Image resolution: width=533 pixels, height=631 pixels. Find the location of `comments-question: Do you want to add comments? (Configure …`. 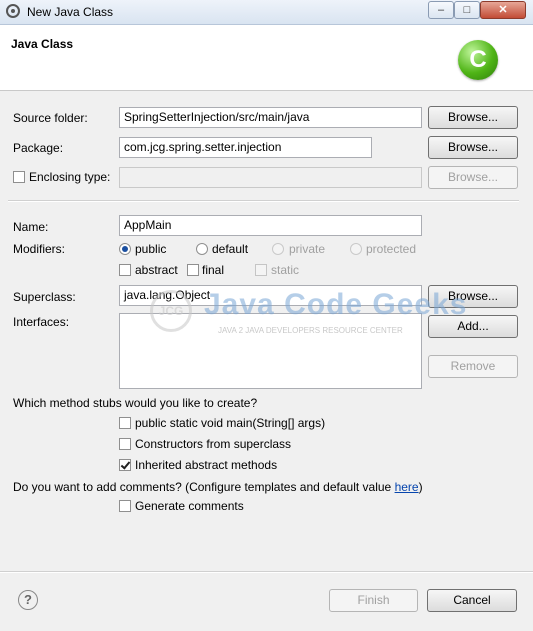

comments-question: Do you want to add comments? (Configure … is located at coordinates (218, 487).